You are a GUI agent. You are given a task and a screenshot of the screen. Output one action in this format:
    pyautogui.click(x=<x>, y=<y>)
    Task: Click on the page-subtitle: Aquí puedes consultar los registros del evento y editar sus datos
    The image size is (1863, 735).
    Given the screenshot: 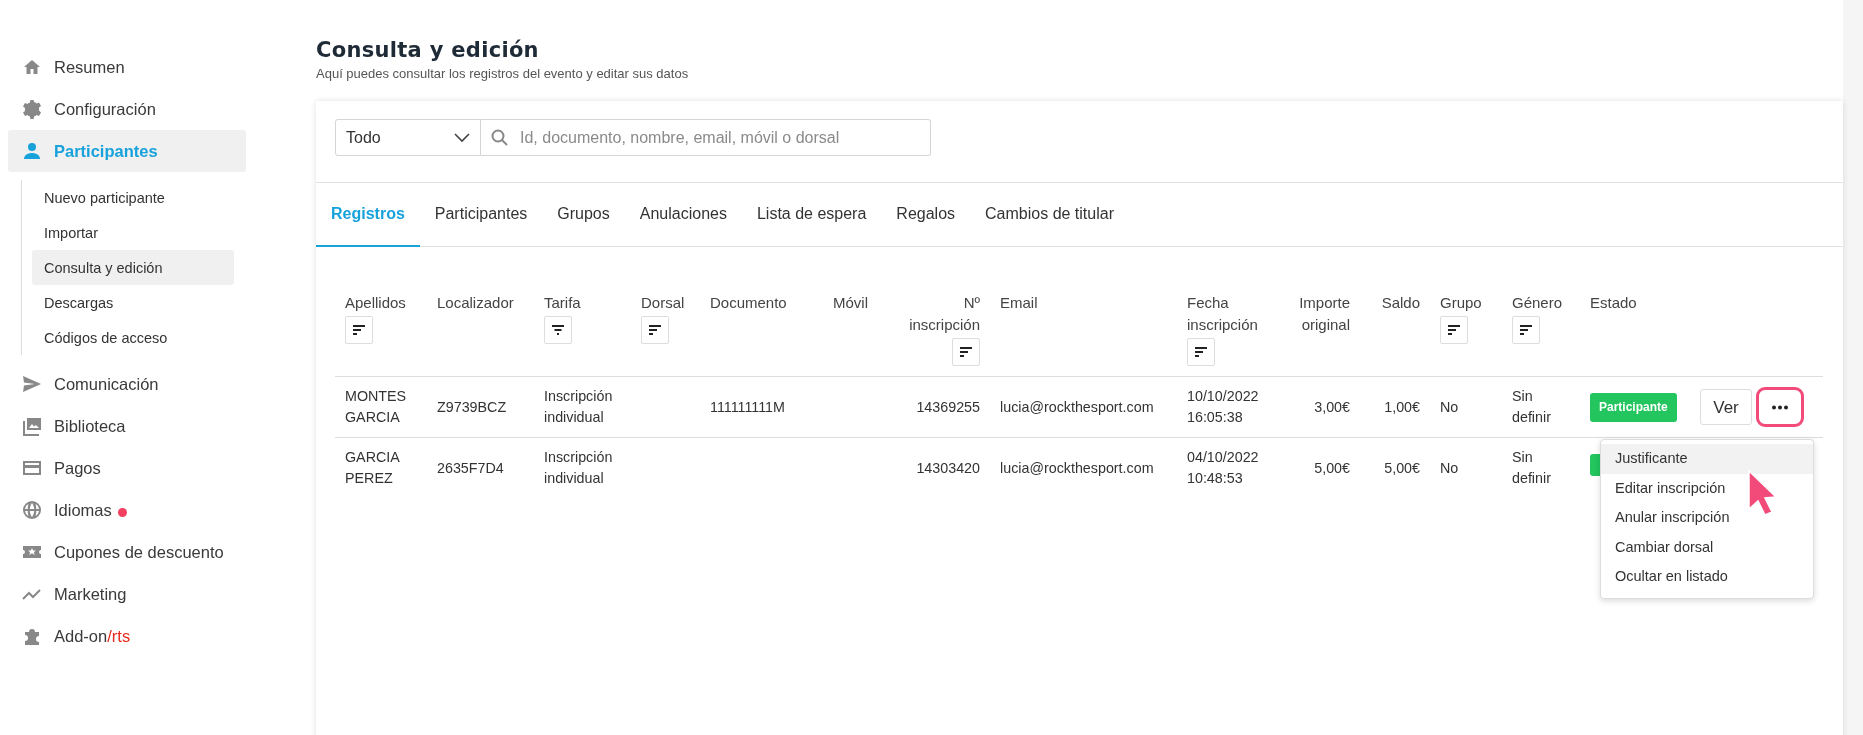 What is the action you would take?
    pyautogui.click(x=503, y=73)
    